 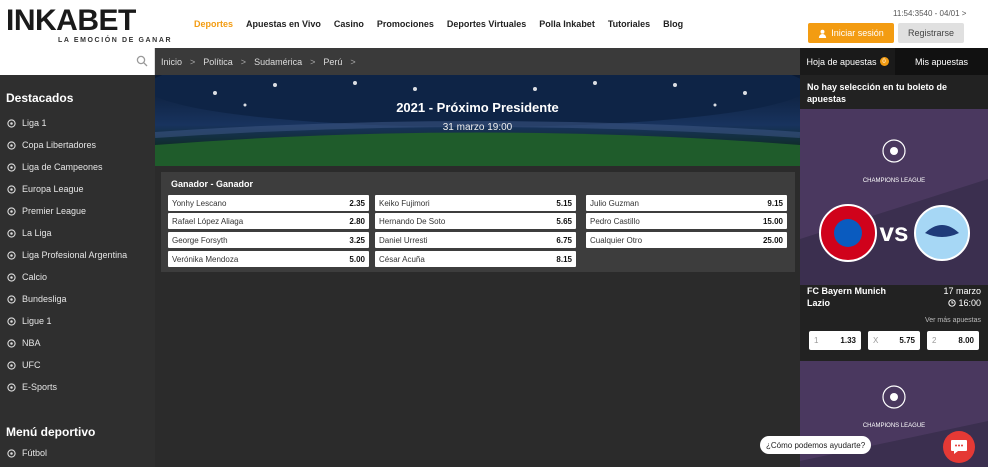 I want to click on sidebar-item-liga-de-campeones: Liga de Campeones, so click(x=77, y=167).